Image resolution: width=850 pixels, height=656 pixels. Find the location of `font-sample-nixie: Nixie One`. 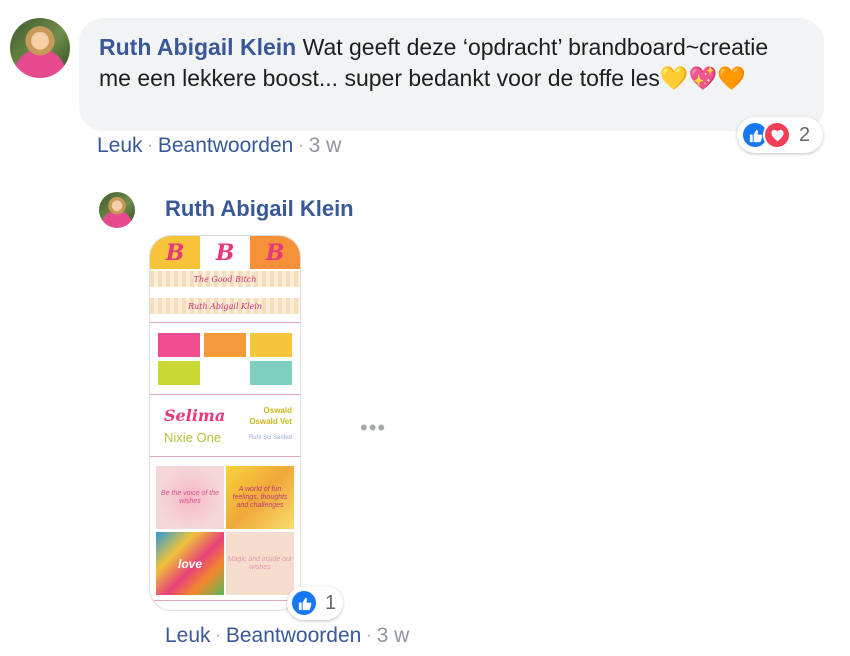

font-sample-nixie: Nixie One is located at coordinates (193, 437).